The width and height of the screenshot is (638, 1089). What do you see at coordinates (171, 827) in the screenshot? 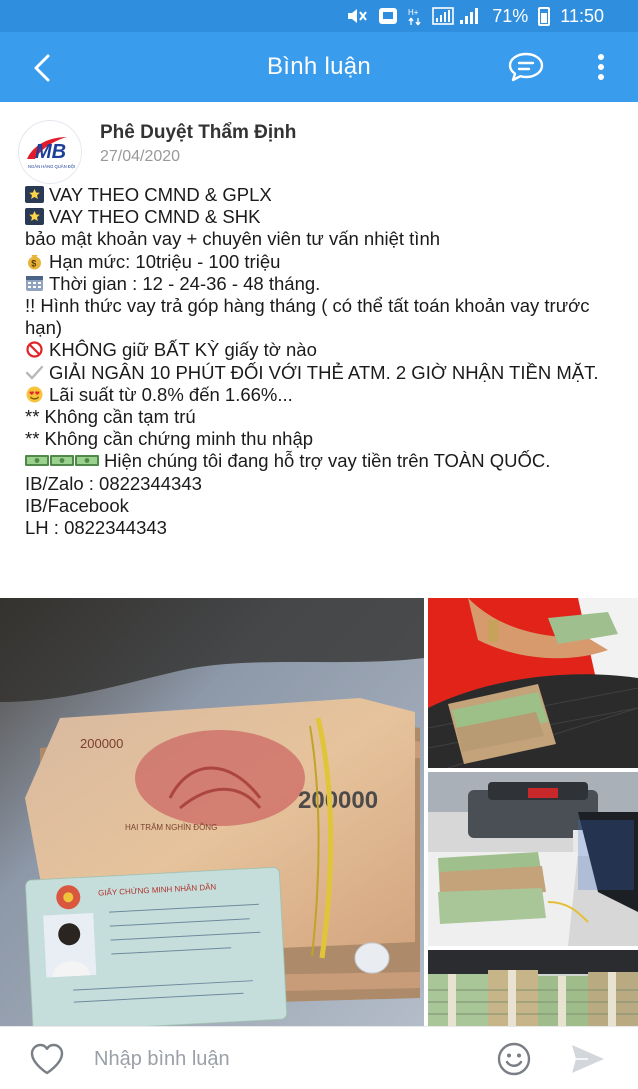
I see `banknote-words: HAI TRĂM NGHÌN ĐỒNG` at bounding box center [171, 827].